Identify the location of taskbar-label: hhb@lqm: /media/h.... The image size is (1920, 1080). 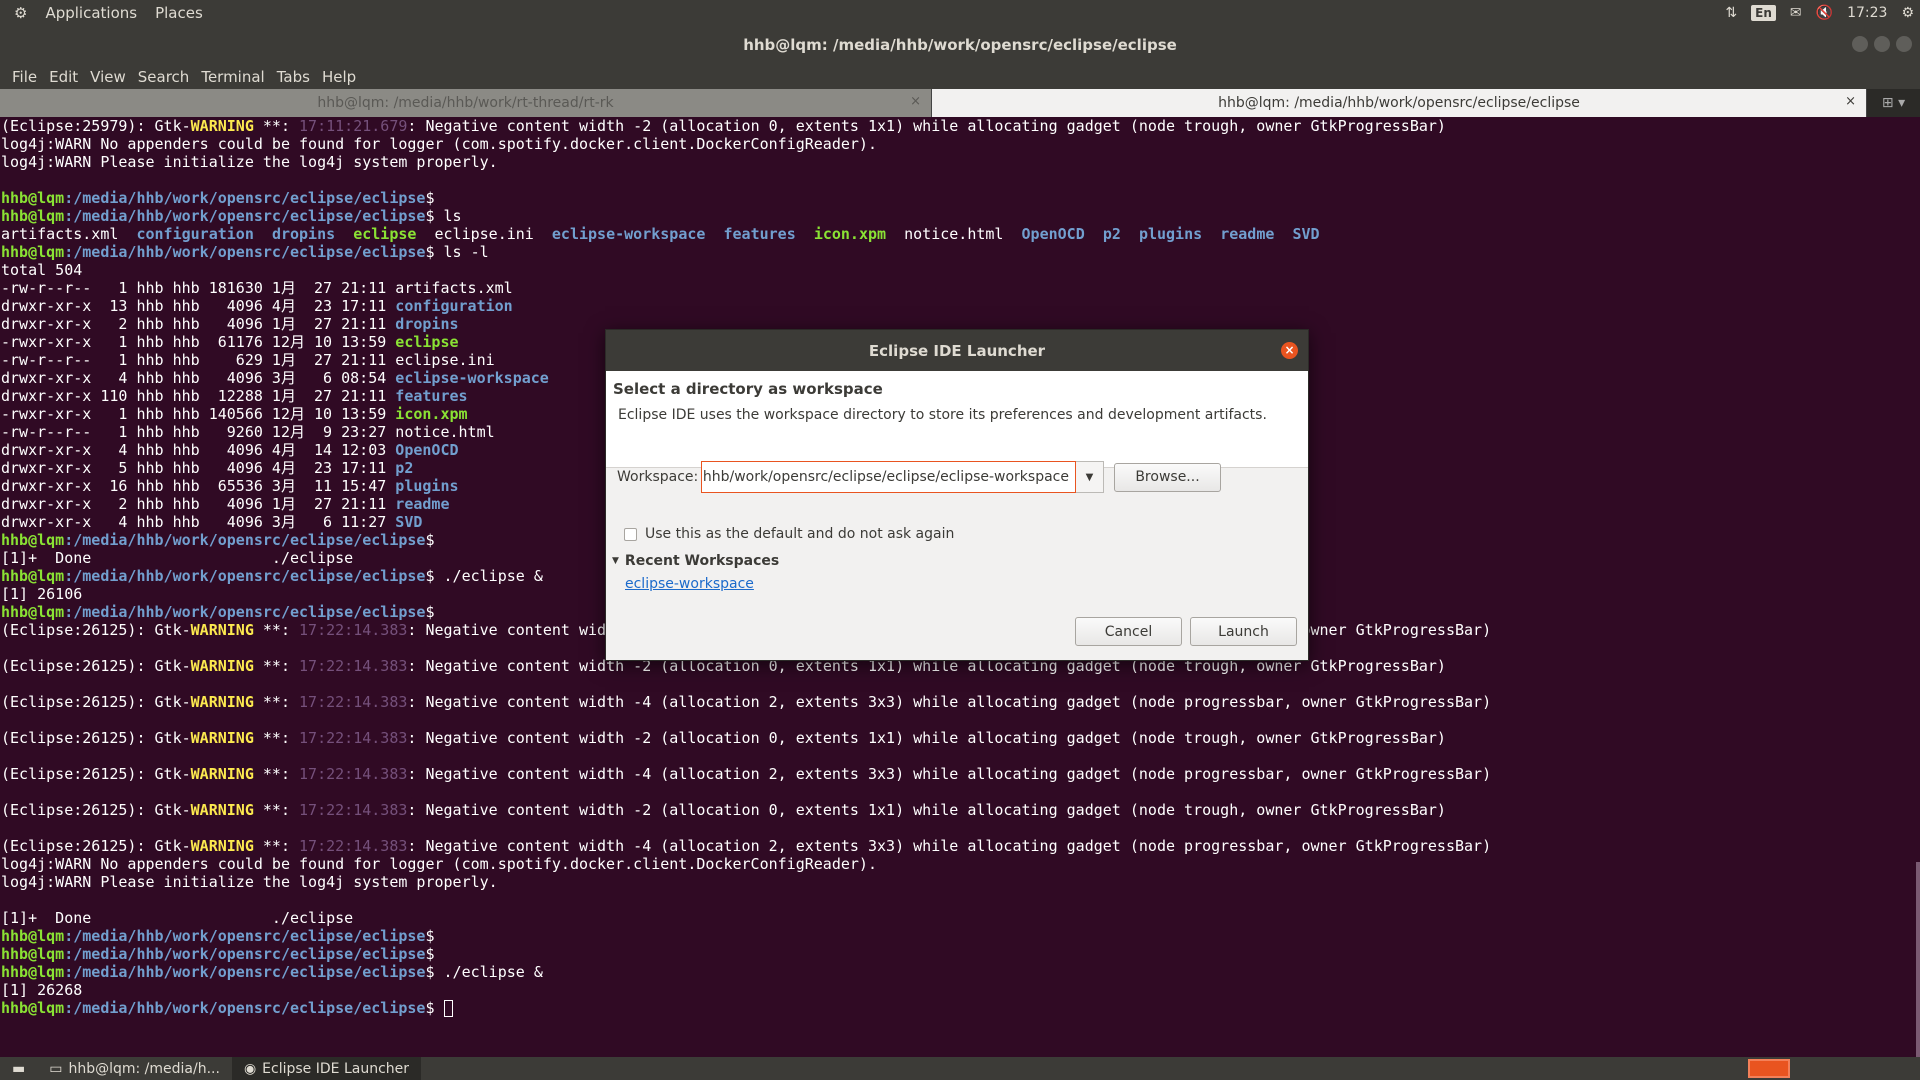
(144, 1068).